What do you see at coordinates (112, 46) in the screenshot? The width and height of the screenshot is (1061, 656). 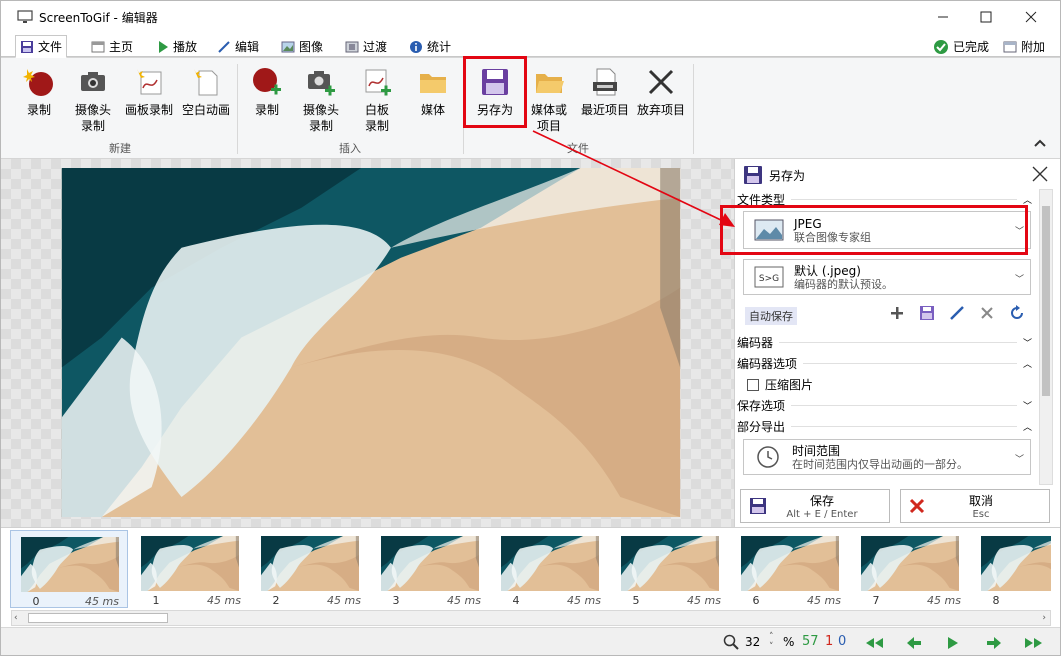 I see `tab-home: 主页` at bounding box center [112, 46].